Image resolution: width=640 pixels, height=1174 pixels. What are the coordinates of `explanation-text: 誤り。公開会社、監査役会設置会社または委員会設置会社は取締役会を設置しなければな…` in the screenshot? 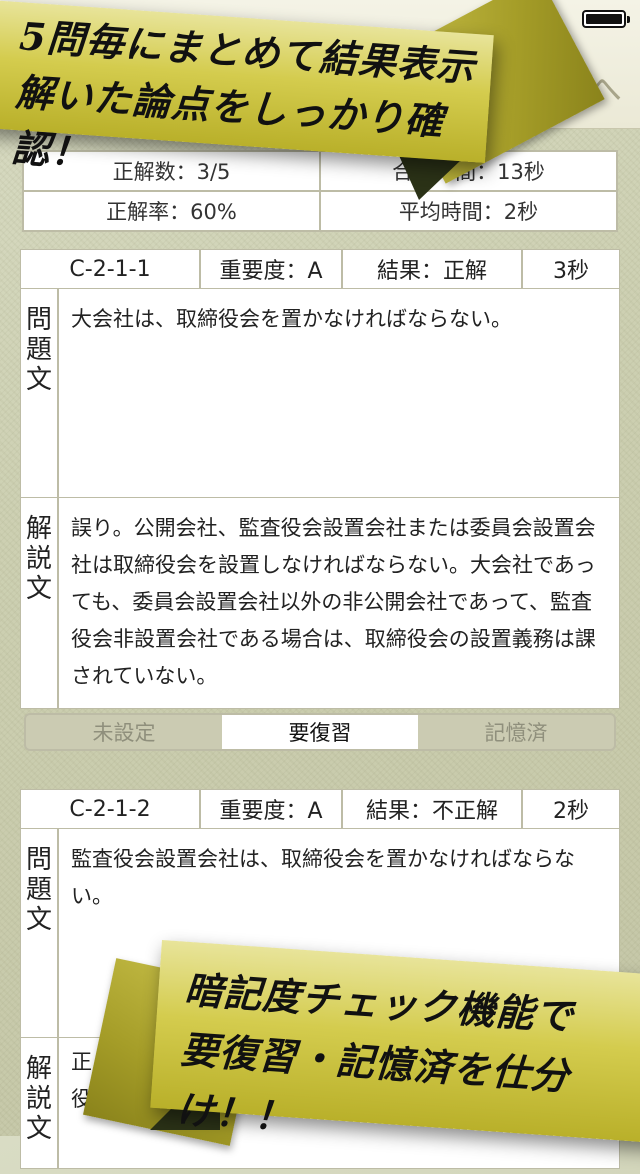 It's located at (333, 602).